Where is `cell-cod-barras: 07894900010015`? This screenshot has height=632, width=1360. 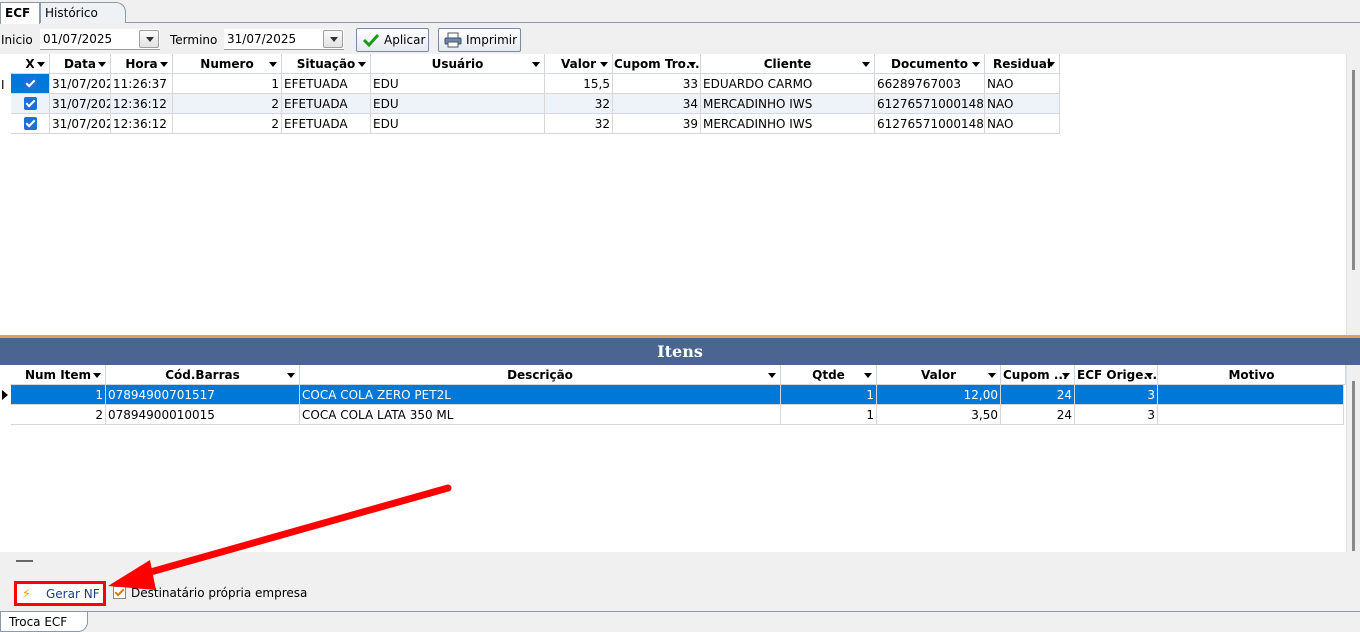 cell-cod-barras: 07894900010015 is located at coordinates (203, 415).